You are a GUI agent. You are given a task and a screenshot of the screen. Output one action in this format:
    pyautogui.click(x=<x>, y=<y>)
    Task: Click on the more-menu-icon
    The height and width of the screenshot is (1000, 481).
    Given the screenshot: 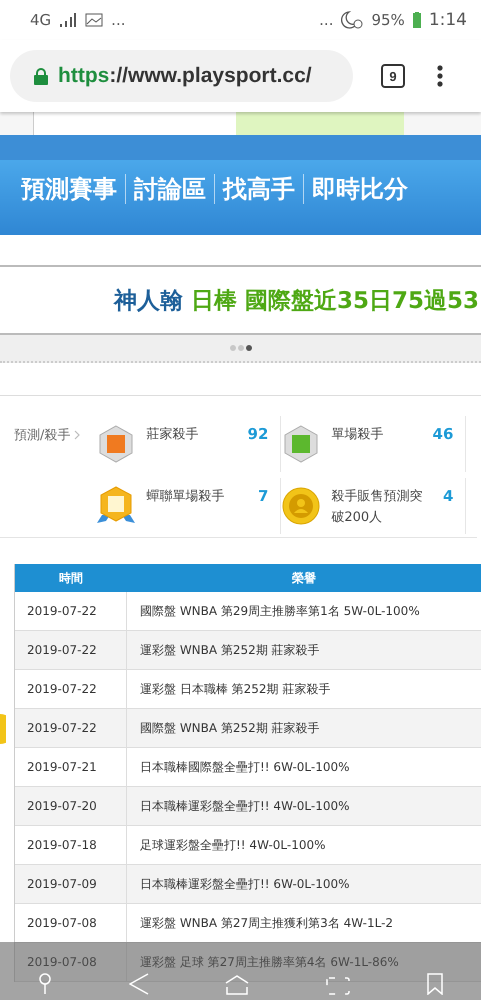 What is the action you would take?
    pyautogui.click(x=440, y=76)
    